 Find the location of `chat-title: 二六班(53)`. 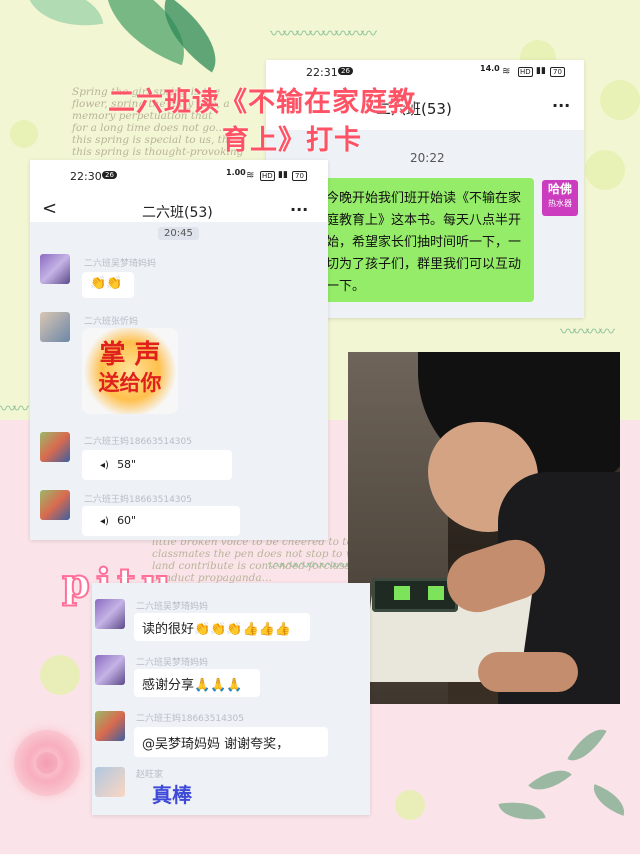

chat-title: 二六班(53) is located at coordinates (177, 213).